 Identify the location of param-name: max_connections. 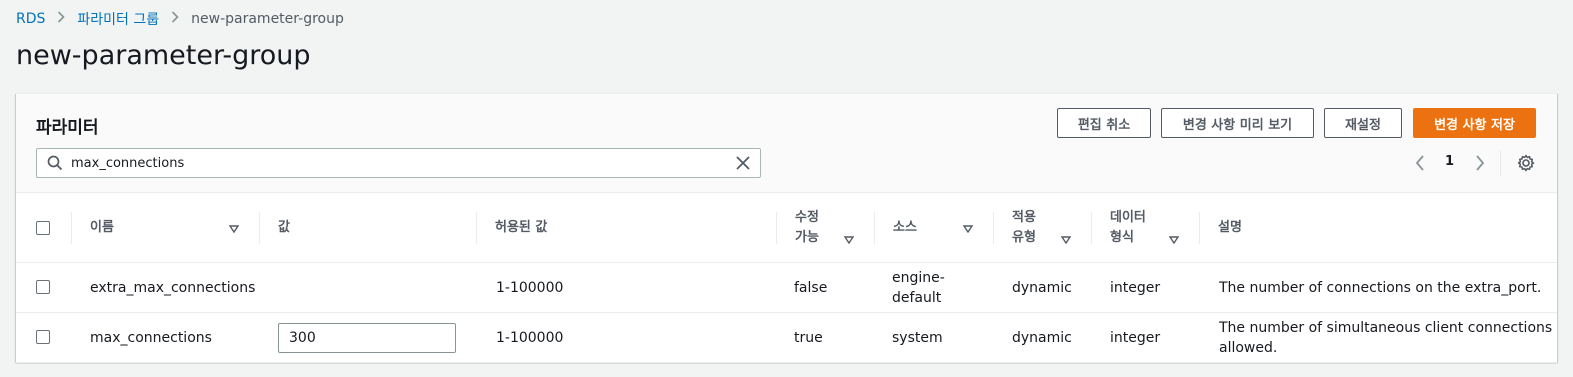
(151, 338).